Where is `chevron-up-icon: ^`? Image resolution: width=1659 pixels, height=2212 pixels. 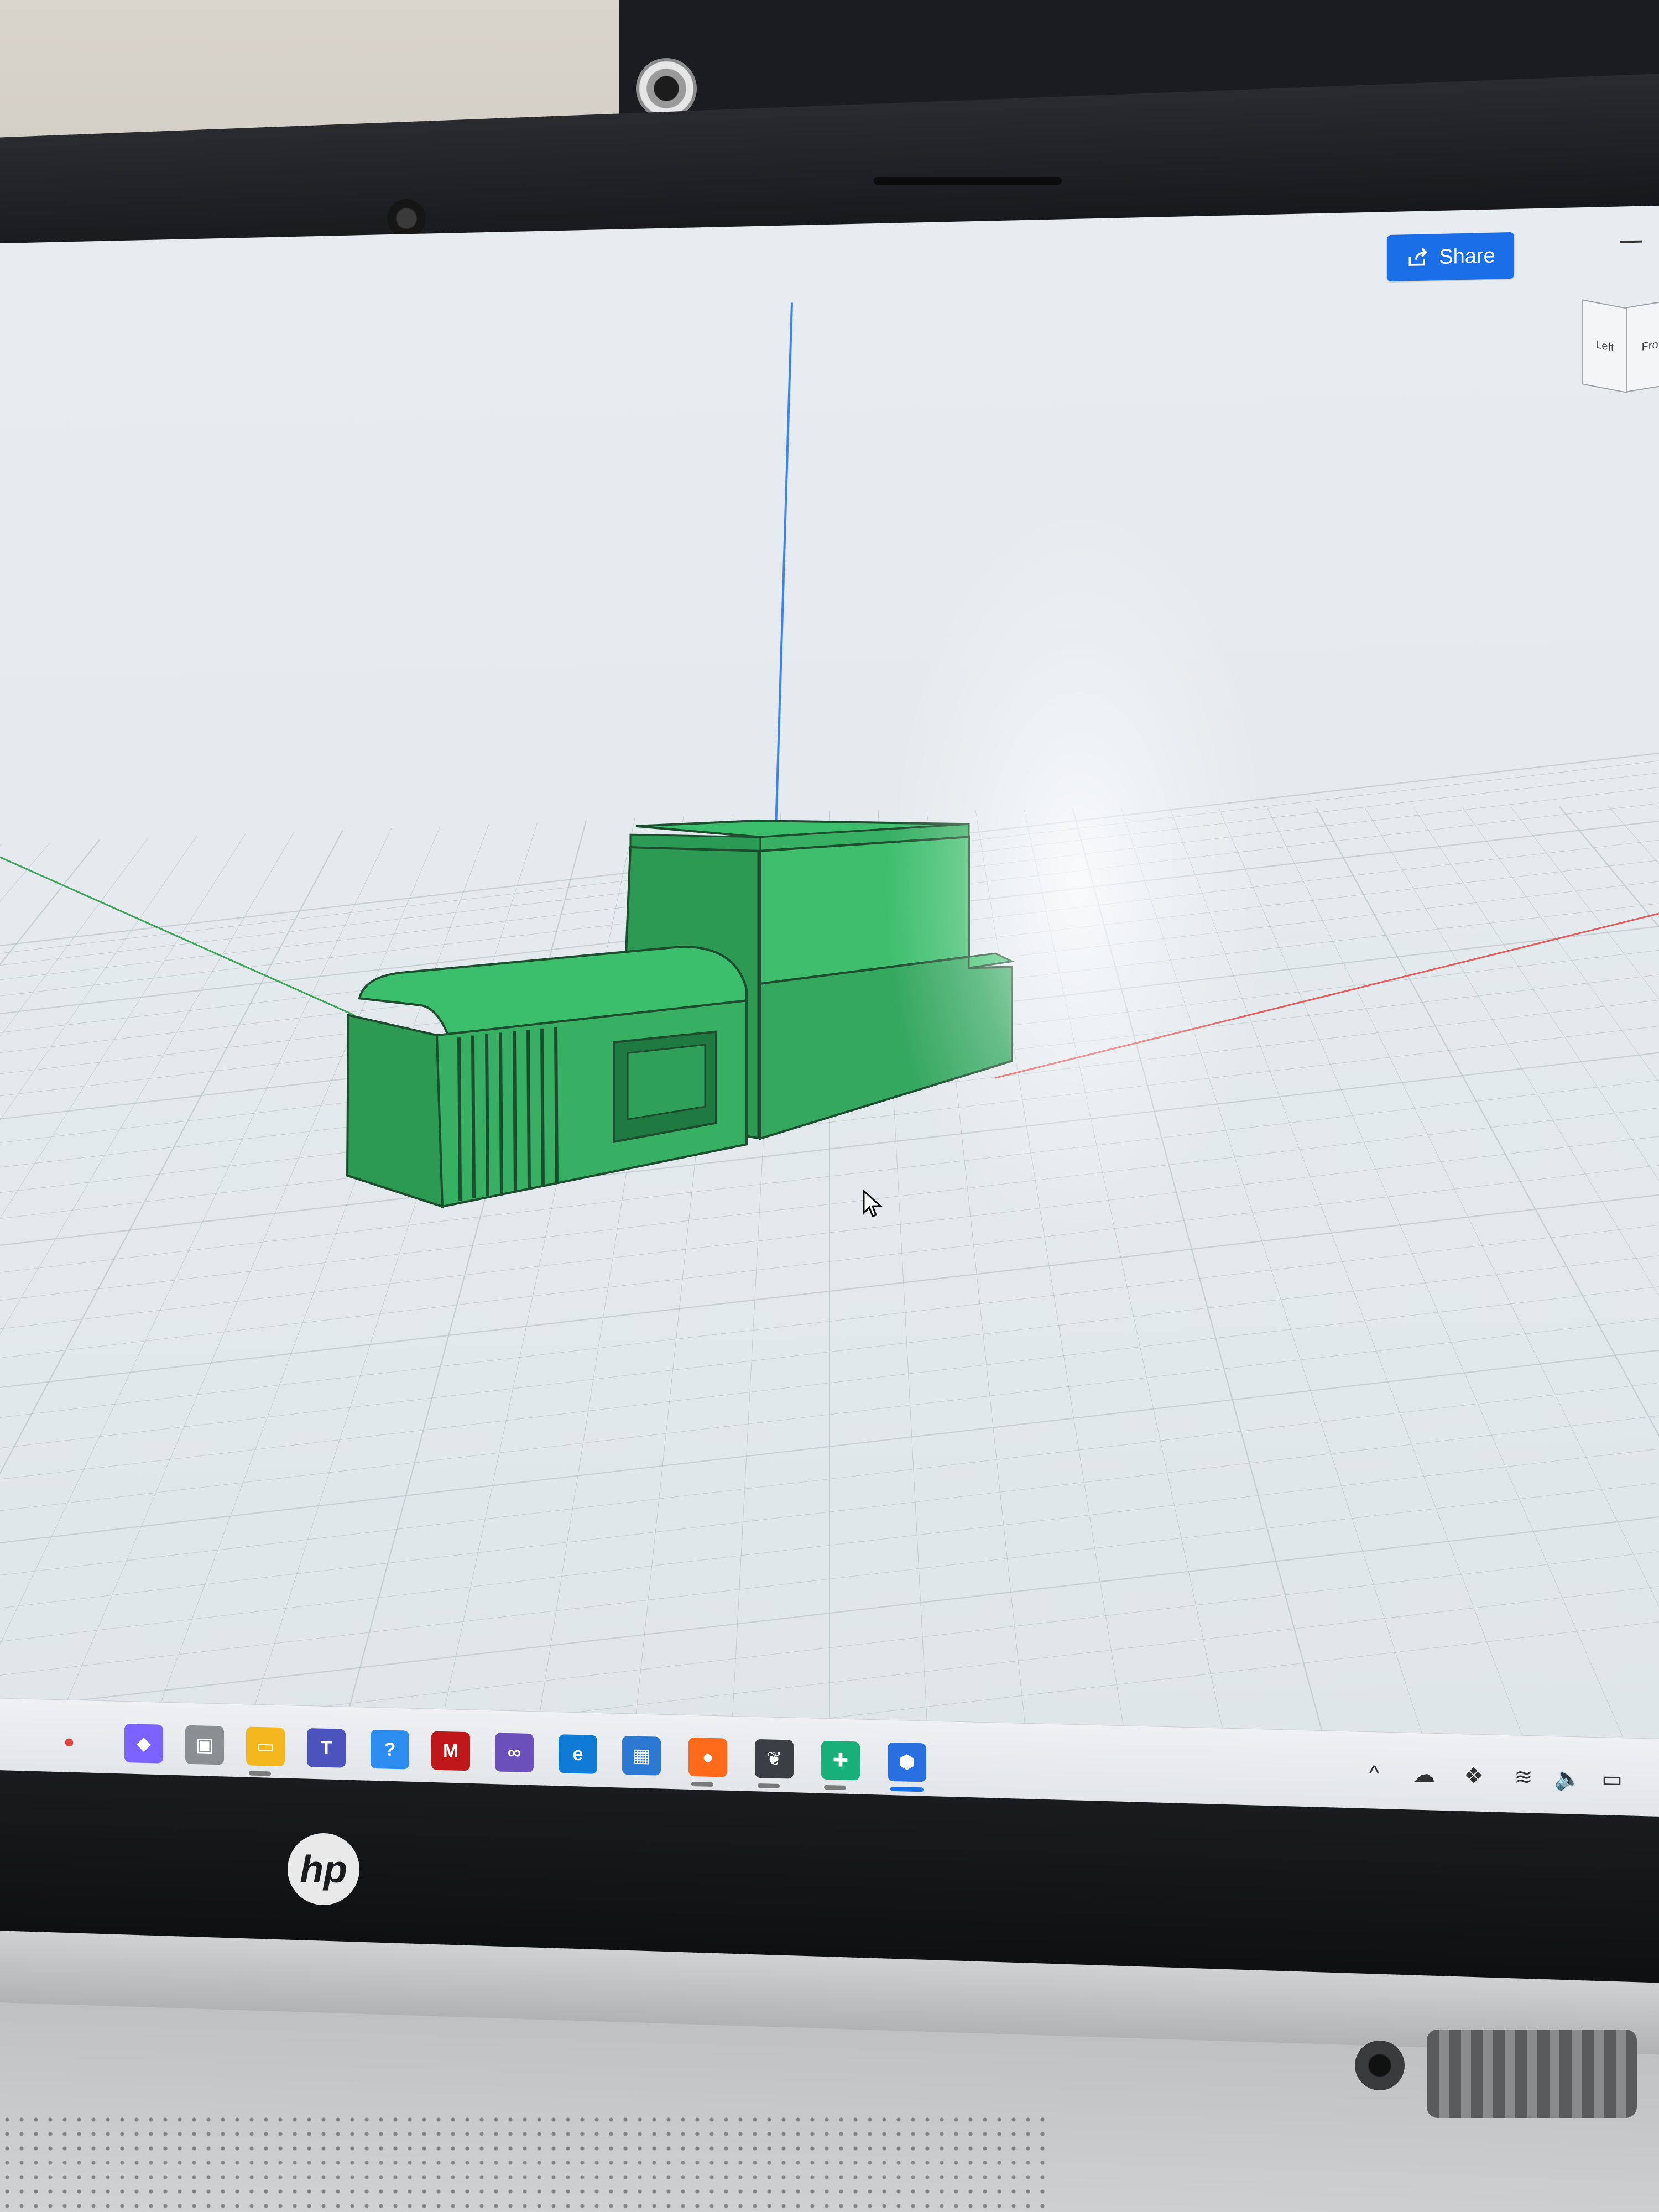 chevron-up-icon: ^ is located at coordinates (1374, 1773).